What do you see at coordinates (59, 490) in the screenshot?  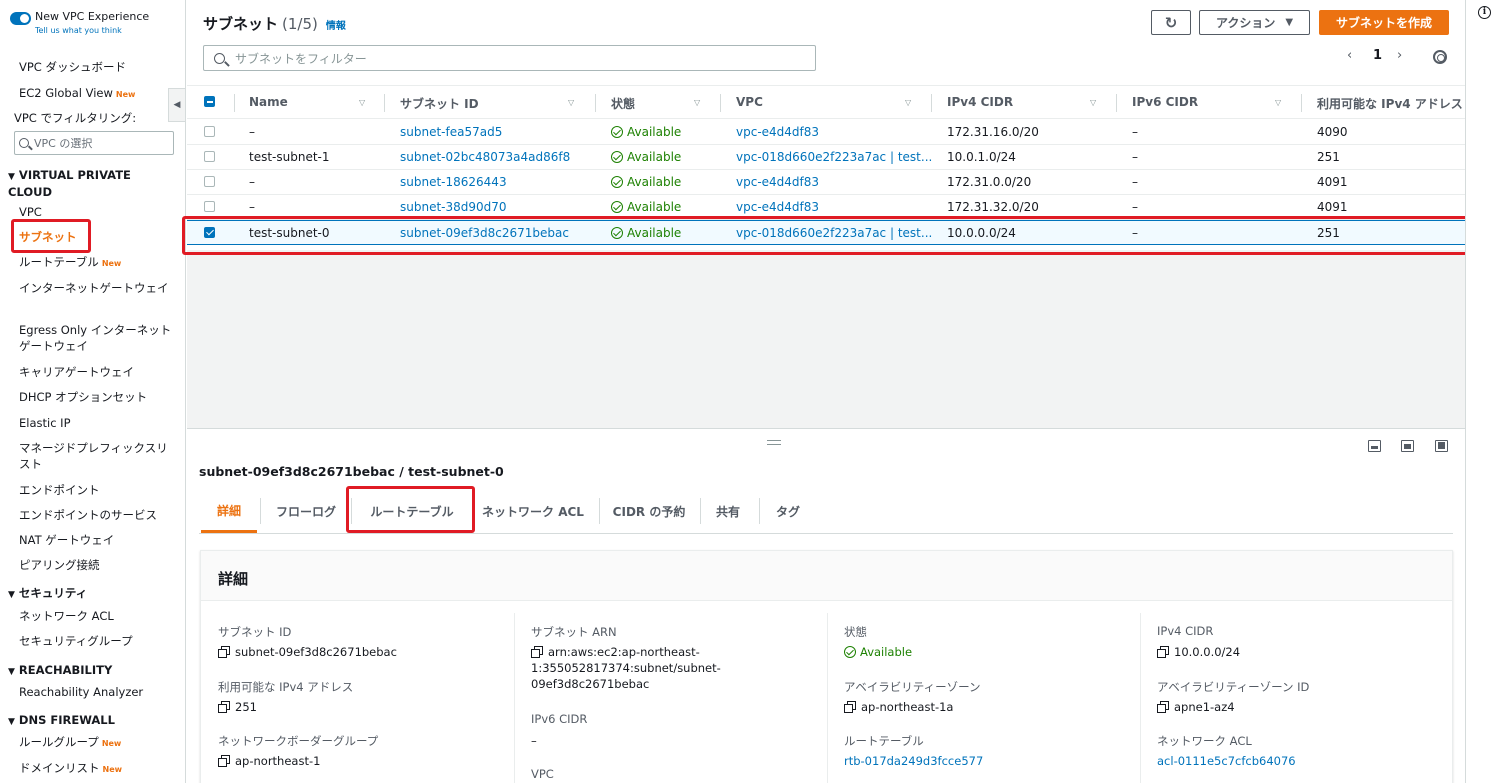 I see `sidebar-item-endpoints: エンドポイント` at bounding box center [59, 490].